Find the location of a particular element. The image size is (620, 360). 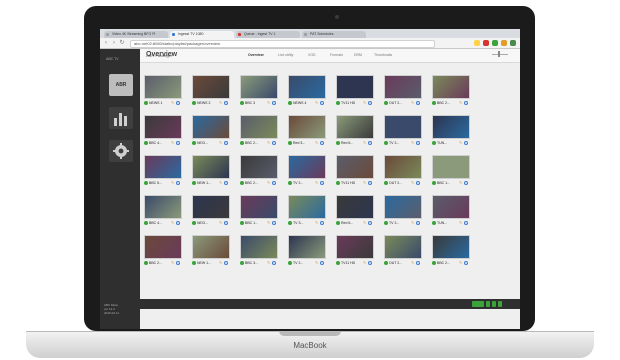

thumbnail-card: TV 3... ✎ is located at coordinates (307, 211).